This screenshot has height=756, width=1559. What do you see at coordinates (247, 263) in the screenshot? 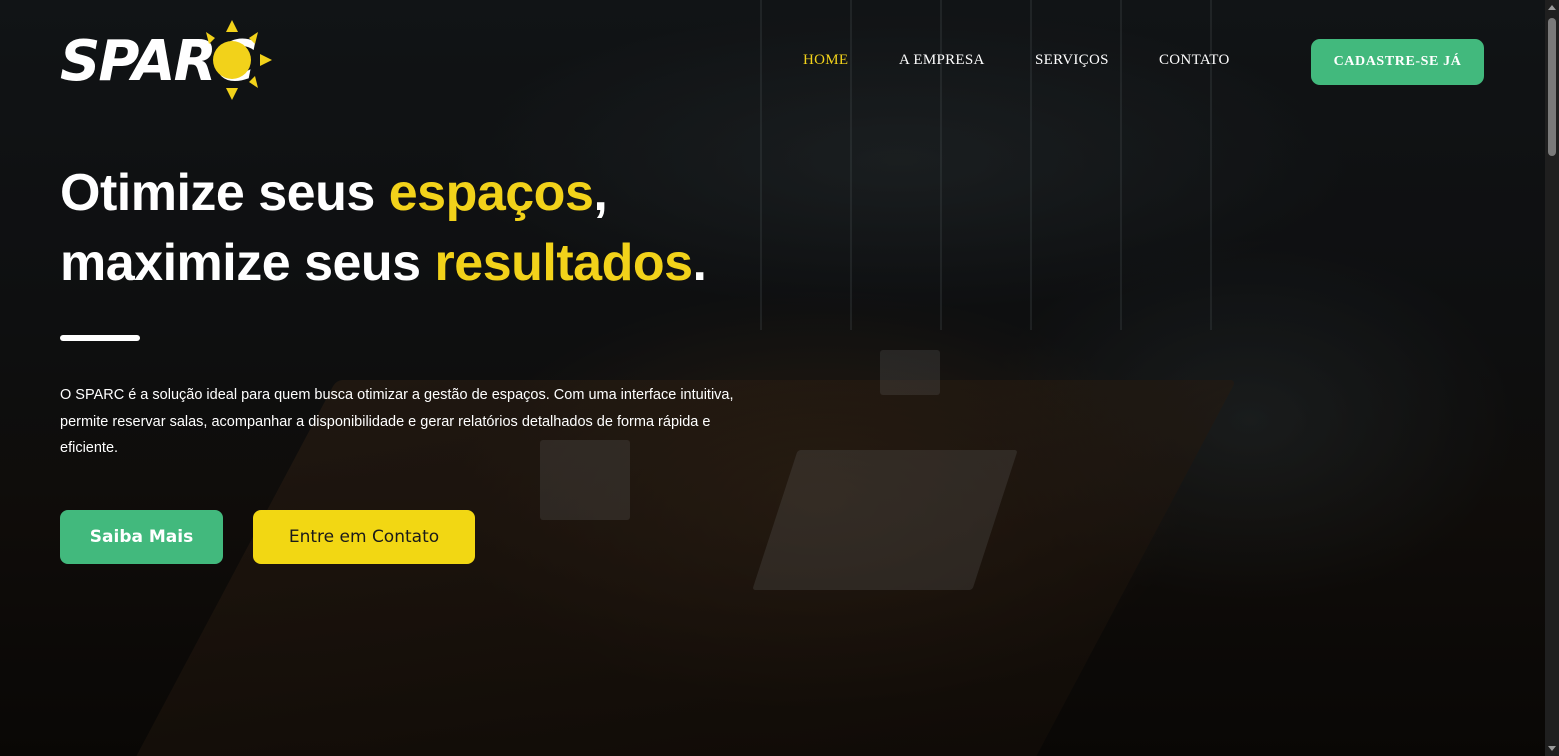
I see `headline-text: maximize seus` at bounding box center [247, 263].